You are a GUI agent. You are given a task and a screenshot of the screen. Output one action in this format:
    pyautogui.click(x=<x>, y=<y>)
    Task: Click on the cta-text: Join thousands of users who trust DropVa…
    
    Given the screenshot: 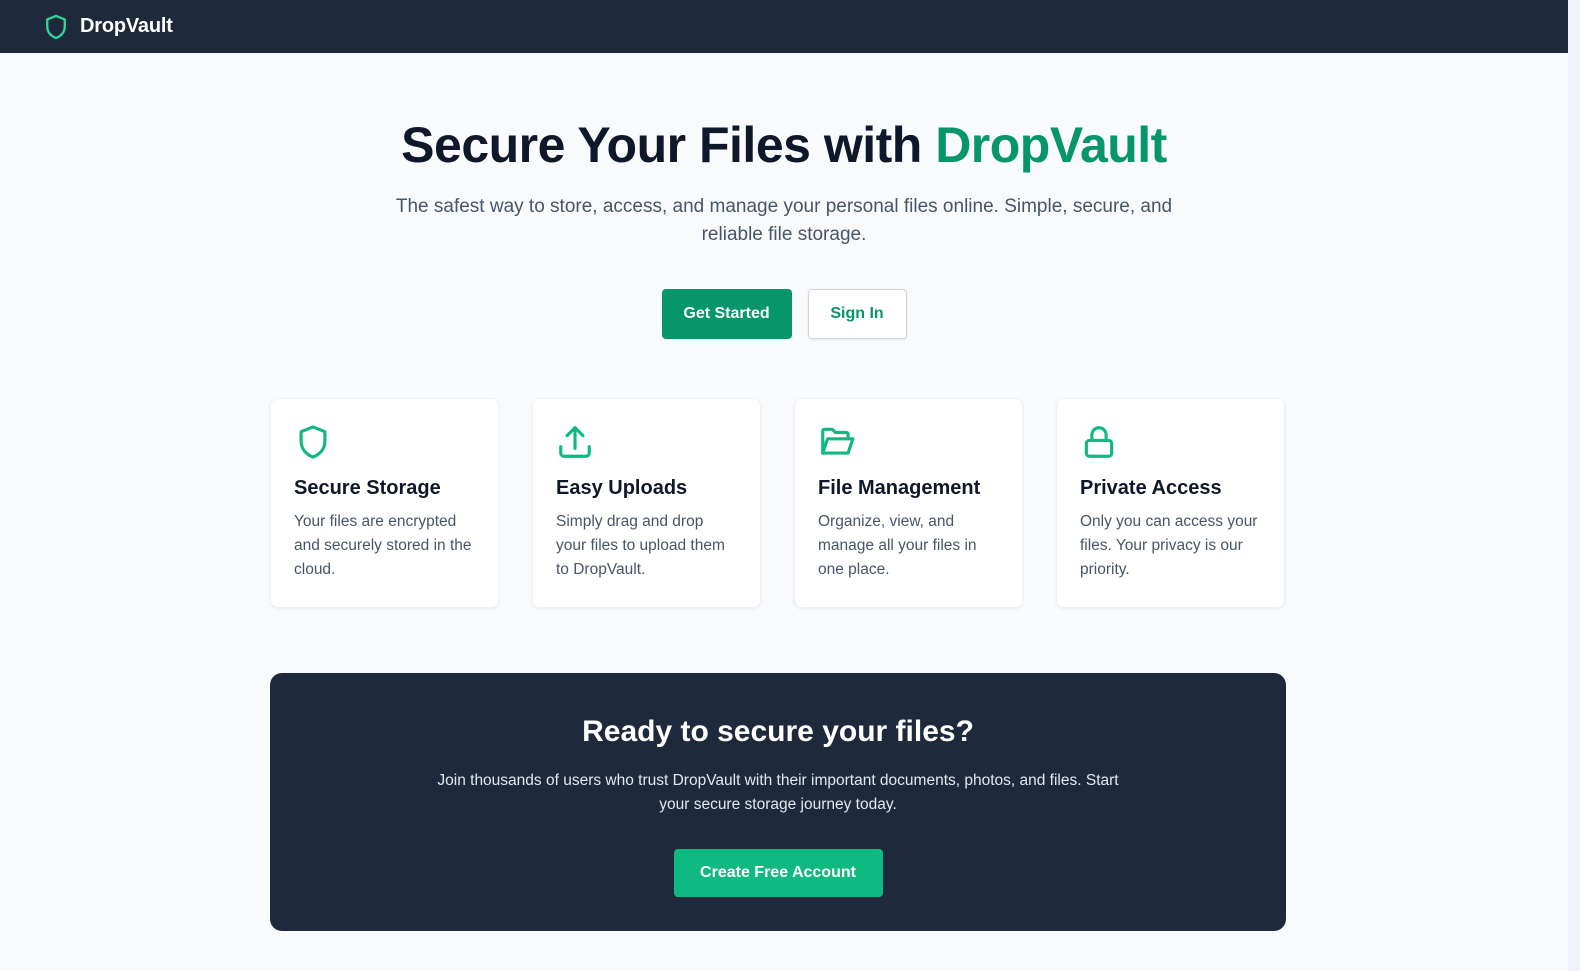 What is the action you would take?
    pyautogui.click(x=778, y=792)
    